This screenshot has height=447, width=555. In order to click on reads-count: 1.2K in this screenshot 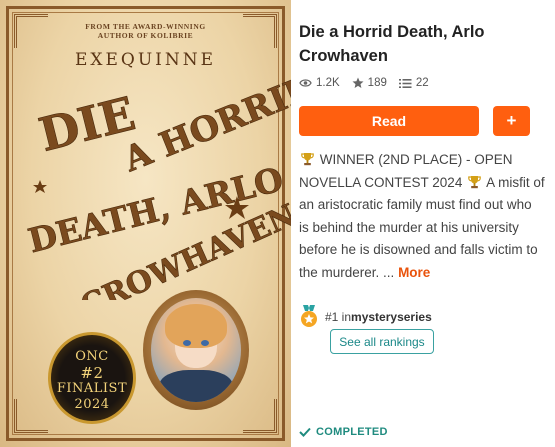, I will do `click(328, 83)`.